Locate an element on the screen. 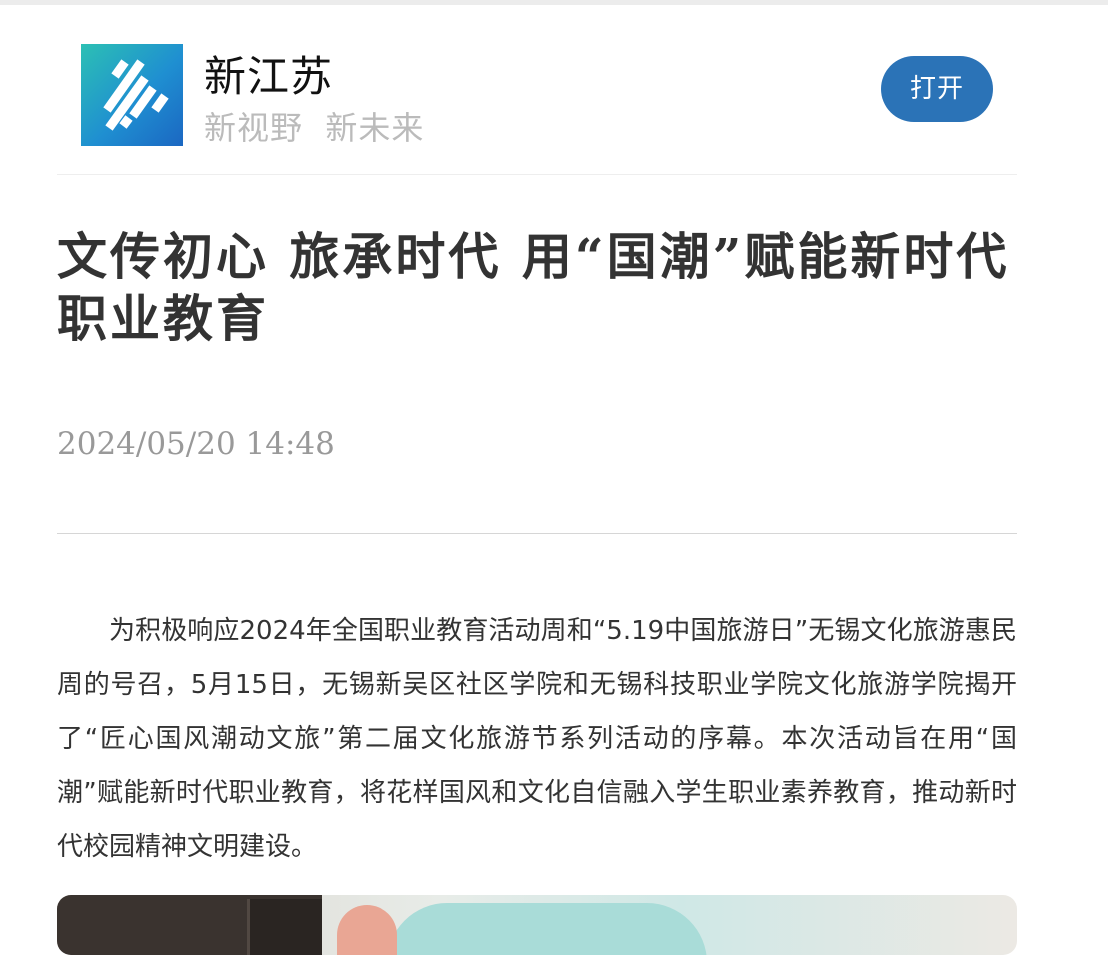  xinjiangsu-logo-icon is located at coordinates (136, 95).